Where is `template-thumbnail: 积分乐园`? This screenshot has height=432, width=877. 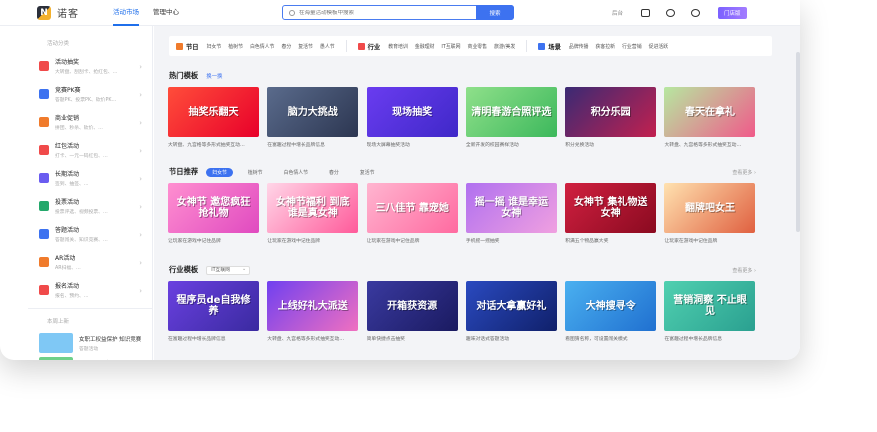
template-thumbnail: 积分乐园 is located at coordinates (611, 112).